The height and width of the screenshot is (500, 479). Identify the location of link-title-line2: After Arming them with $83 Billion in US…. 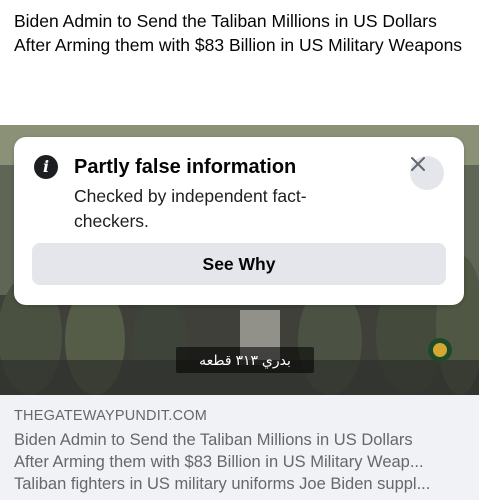
(219, 462).